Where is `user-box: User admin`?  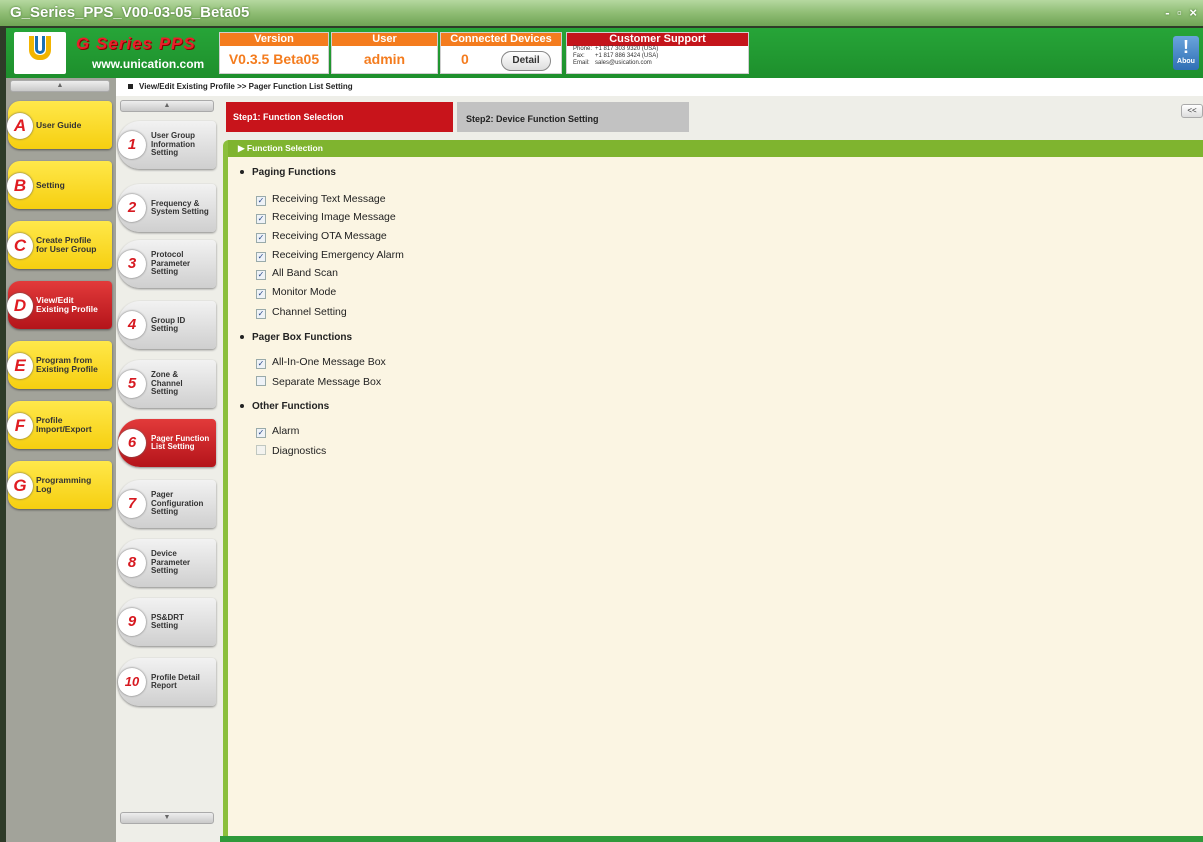 user-box: User admin is located at coordinates (384, 53).